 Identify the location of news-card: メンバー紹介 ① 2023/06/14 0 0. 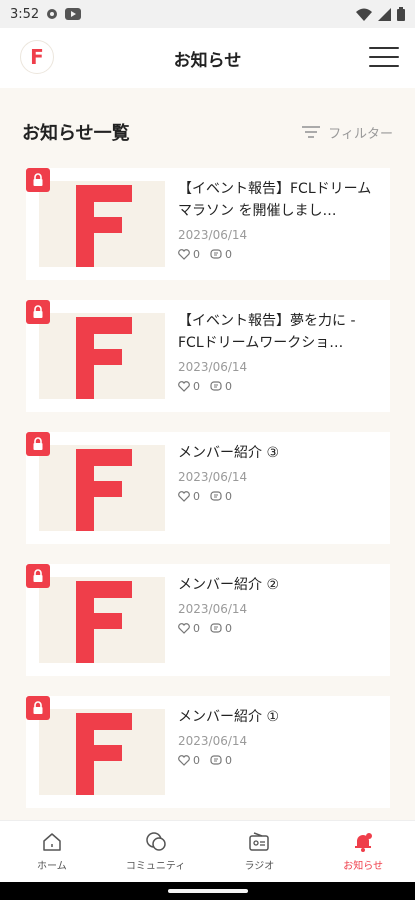
(208, 752).